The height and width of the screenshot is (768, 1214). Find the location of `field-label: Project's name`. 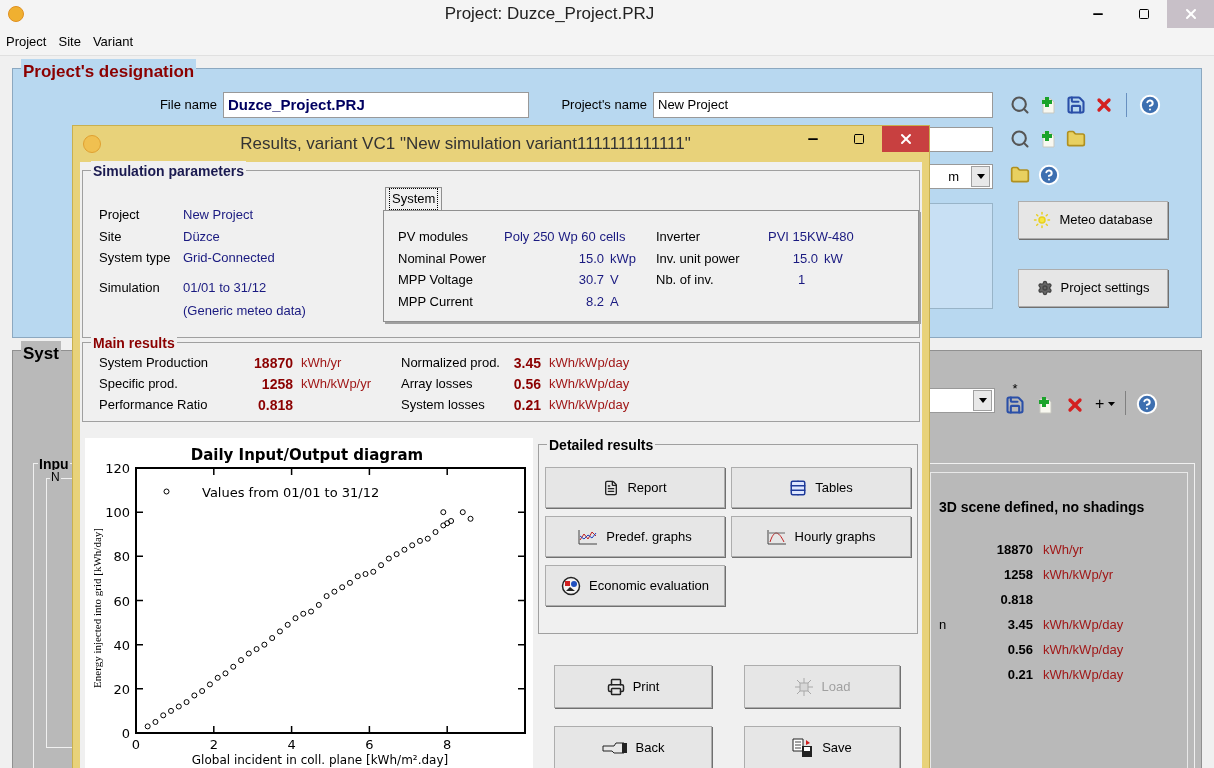

field-label: Project's name is located at coordinates (604, 105).